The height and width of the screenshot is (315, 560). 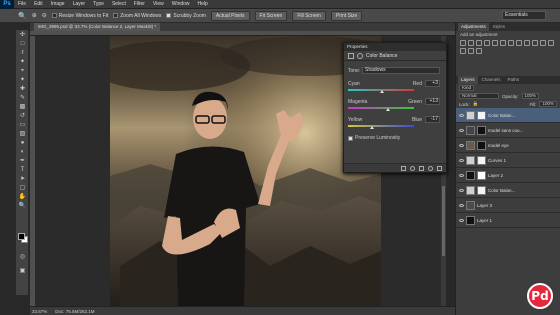 What do you see at coordinates (137, 16) in the screenshot?
I see `zoom-all-checkbox: Zoom All Windows` at bounding box center [137, 16].